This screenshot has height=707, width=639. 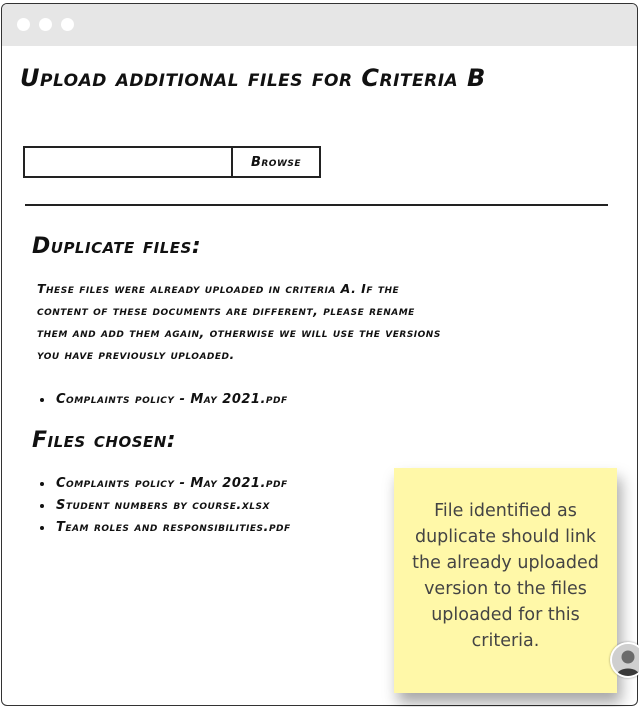 What do you see at coordinates (104, 440) in the screenshot?
I see `files-chosen-heading: Files chosen:` at bounding box center [104, 440].